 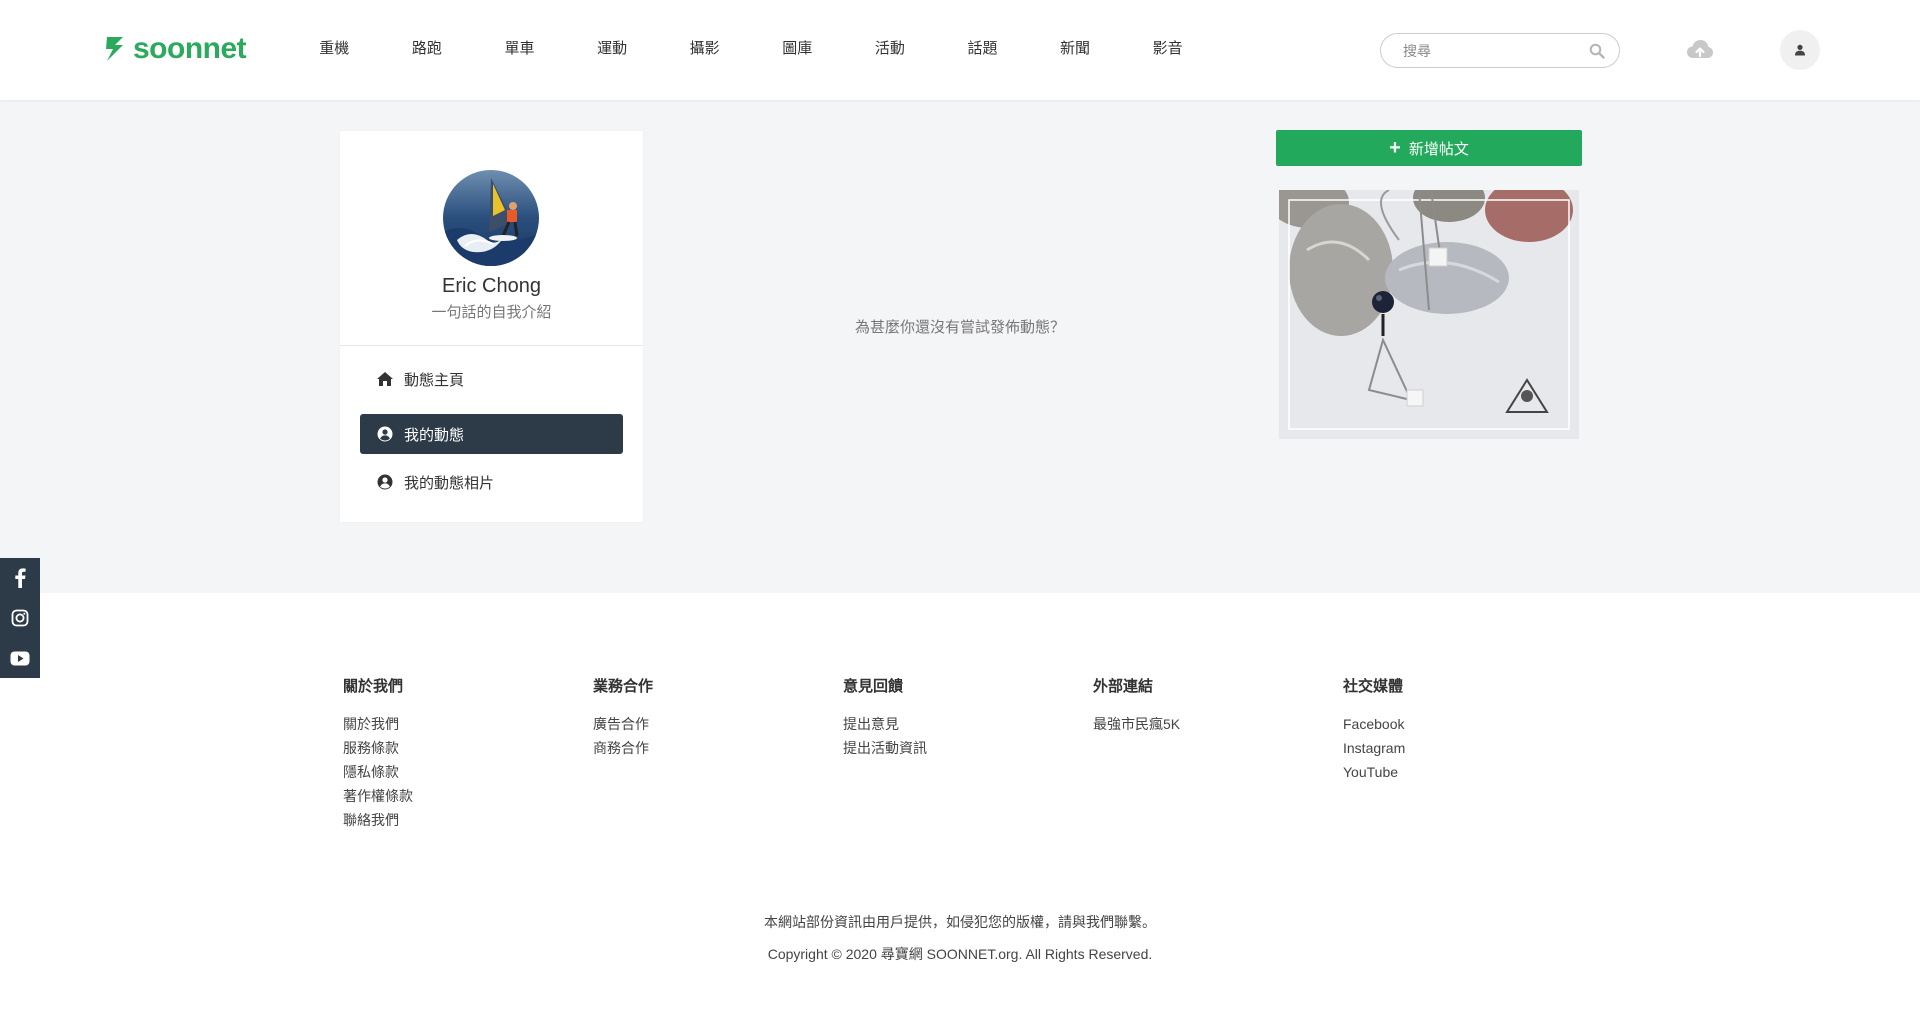 I want to click on site-header: soonnet 重機 路跑 單車 運動 攝影 圖庫 活動 話題 新聞 影音, so click(x=960, y=50).